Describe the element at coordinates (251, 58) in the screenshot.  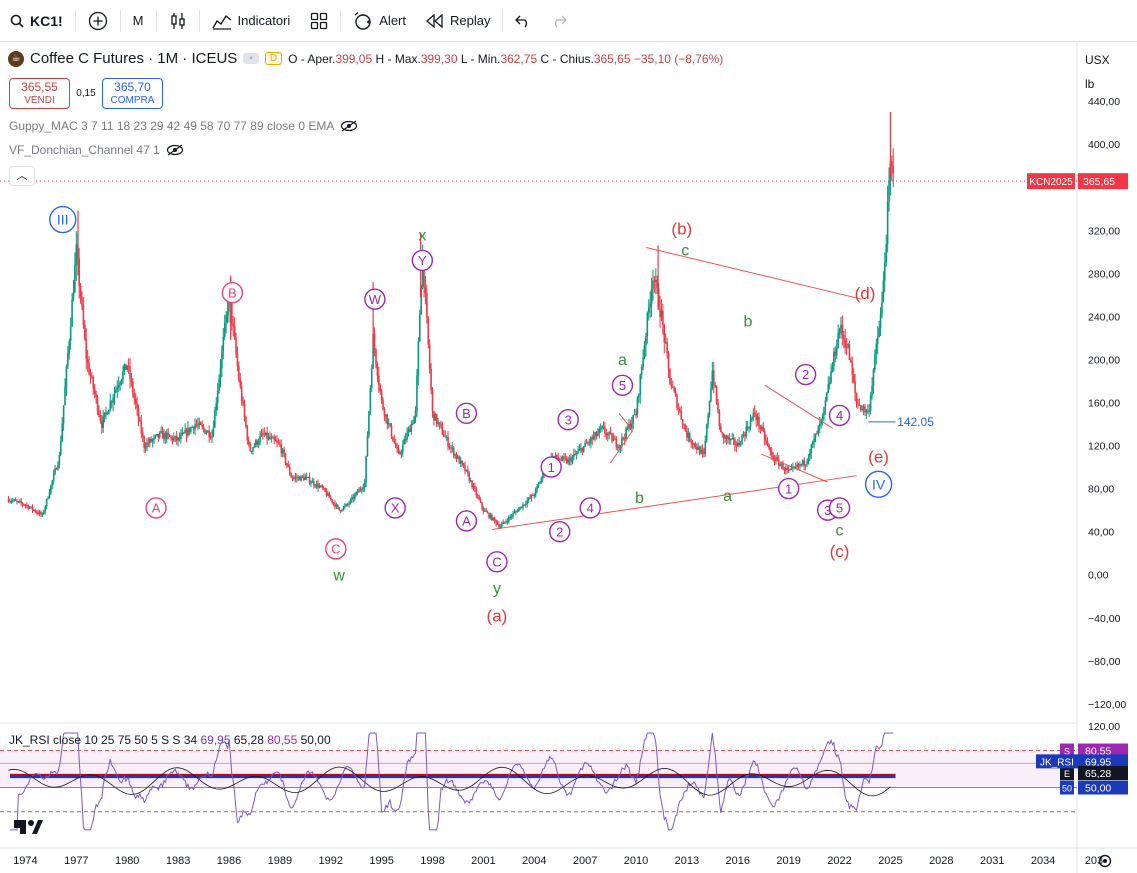
I see `legend-eye-icon: ◦` at that location.